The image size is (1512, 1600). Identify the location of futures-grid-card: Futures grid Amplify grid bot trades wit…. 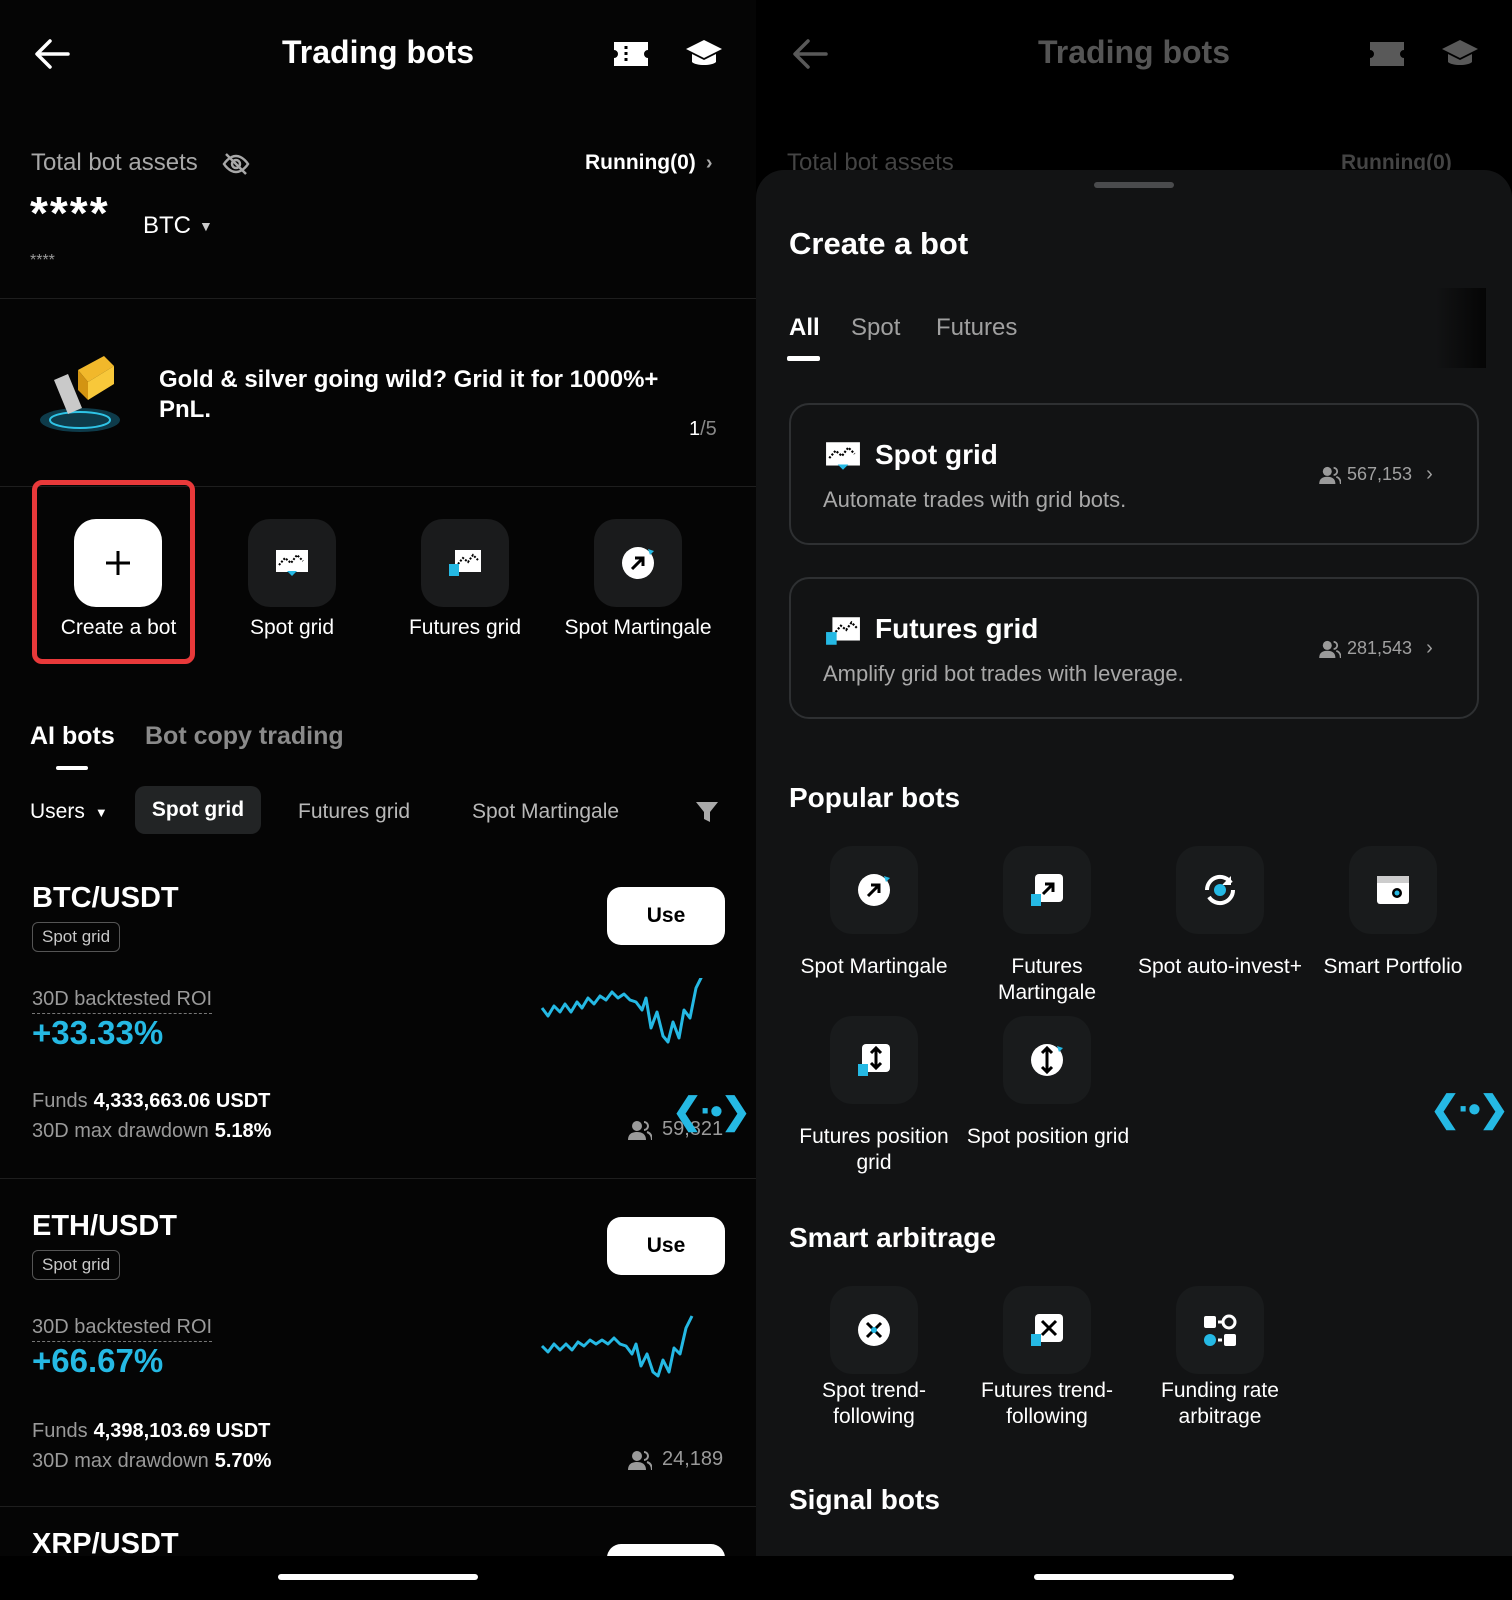
(1134, 648).